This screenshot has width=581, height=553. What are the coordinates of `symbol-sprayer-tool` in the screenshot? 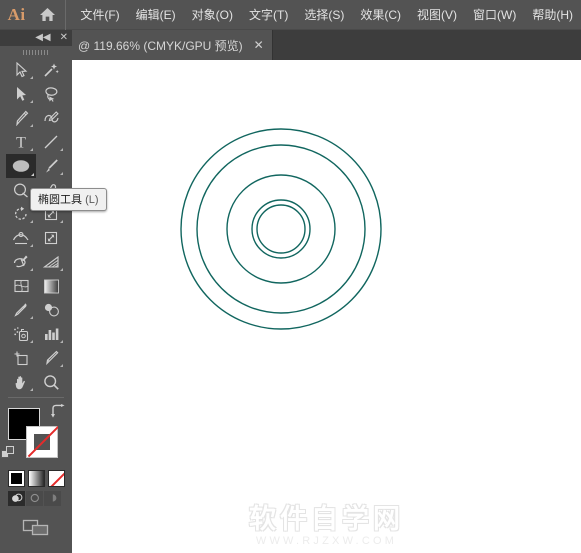 It's located at (21, 334).